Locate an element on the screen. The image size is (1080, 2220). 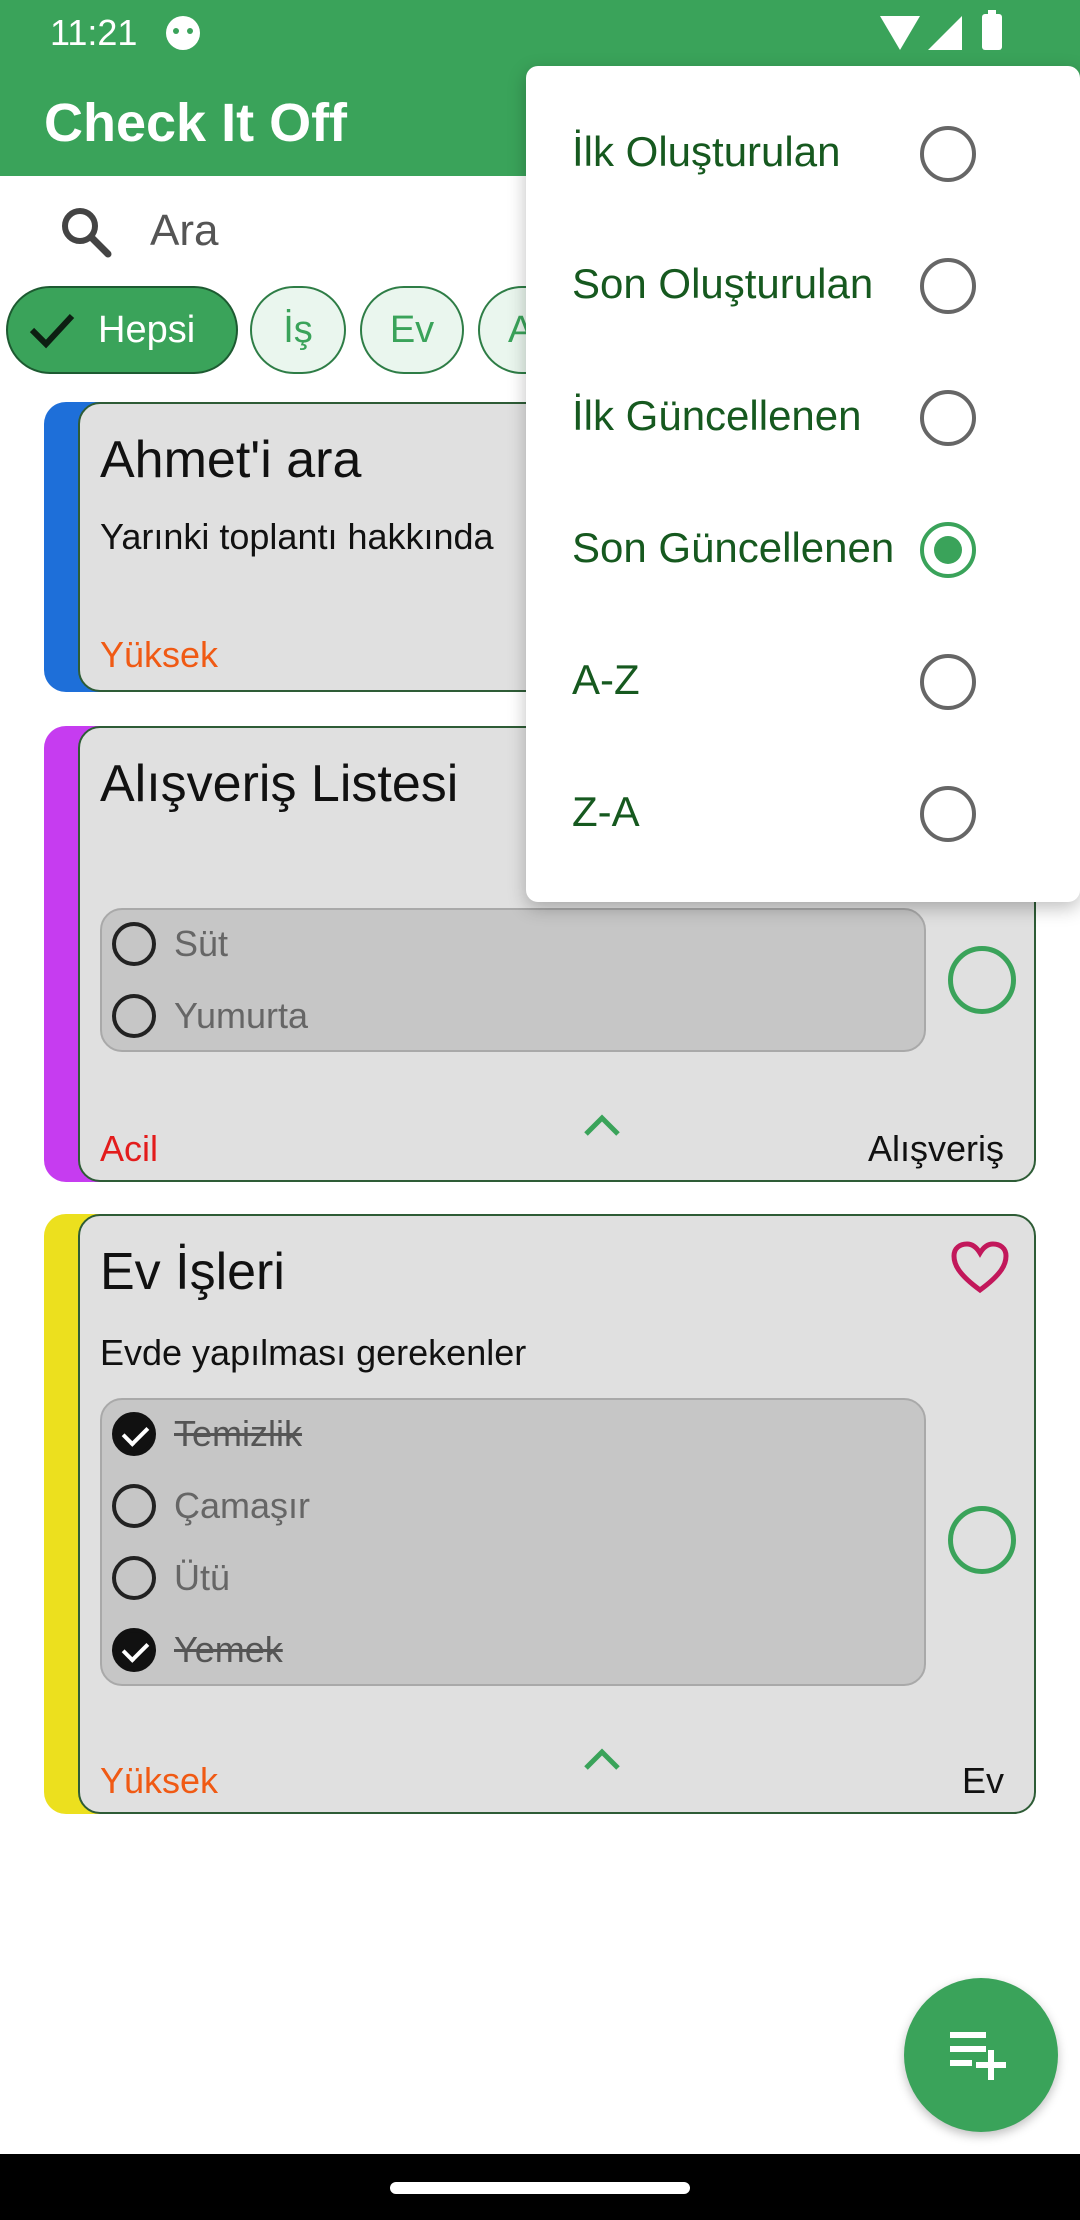
checklist-item-text: Yumurta is located at coordinates (241, 1015).